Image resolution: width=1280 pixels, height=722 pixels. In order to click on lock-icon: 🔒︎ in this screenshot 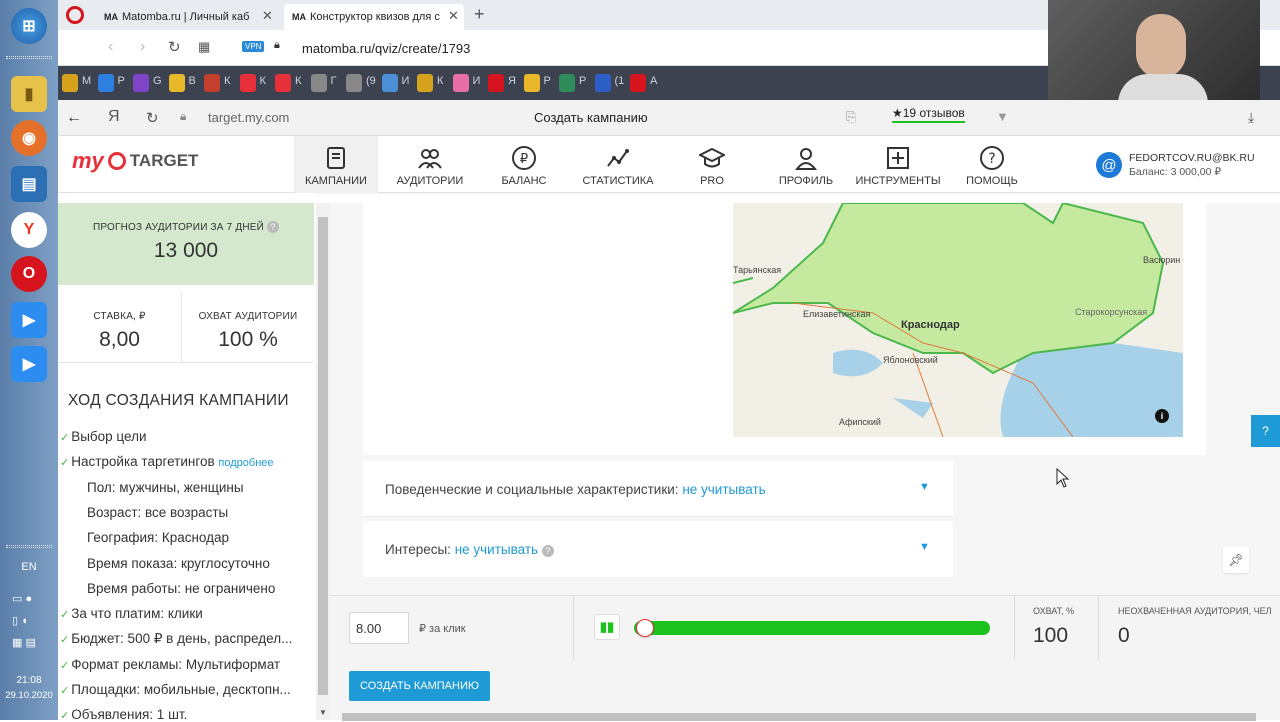, I will do `click(277, 45)`.